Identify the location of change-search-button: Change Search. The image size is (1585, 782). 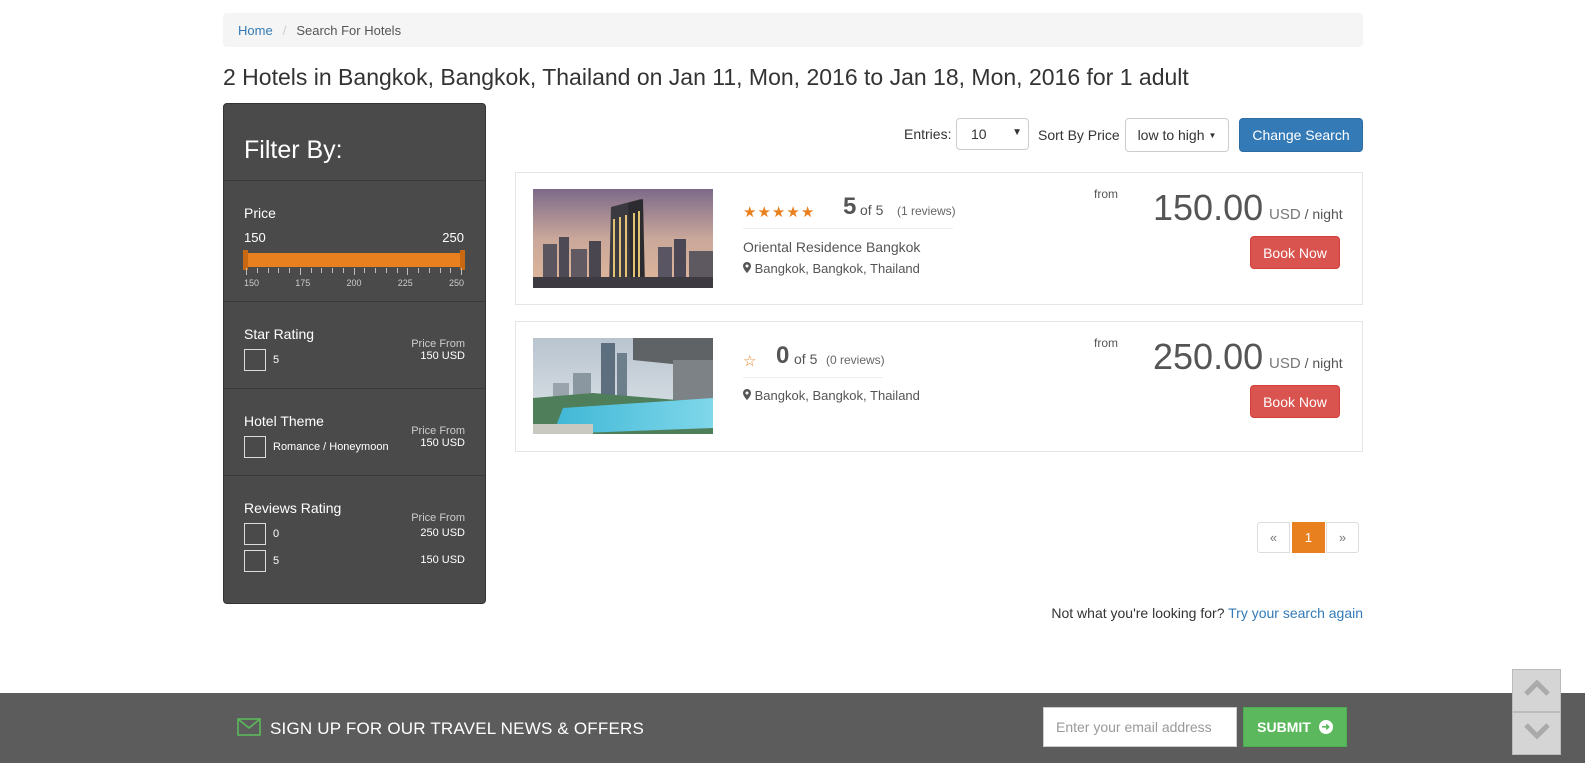
(1301, 135).